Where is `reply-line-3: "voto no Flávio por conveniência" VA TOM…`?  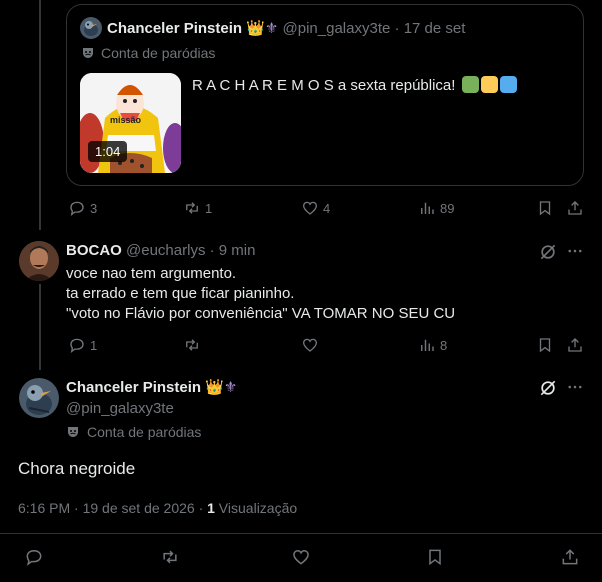 reply-line-3: "voto no Flávio por conveniência" VA TOM… is located at coordinates (261, 313).